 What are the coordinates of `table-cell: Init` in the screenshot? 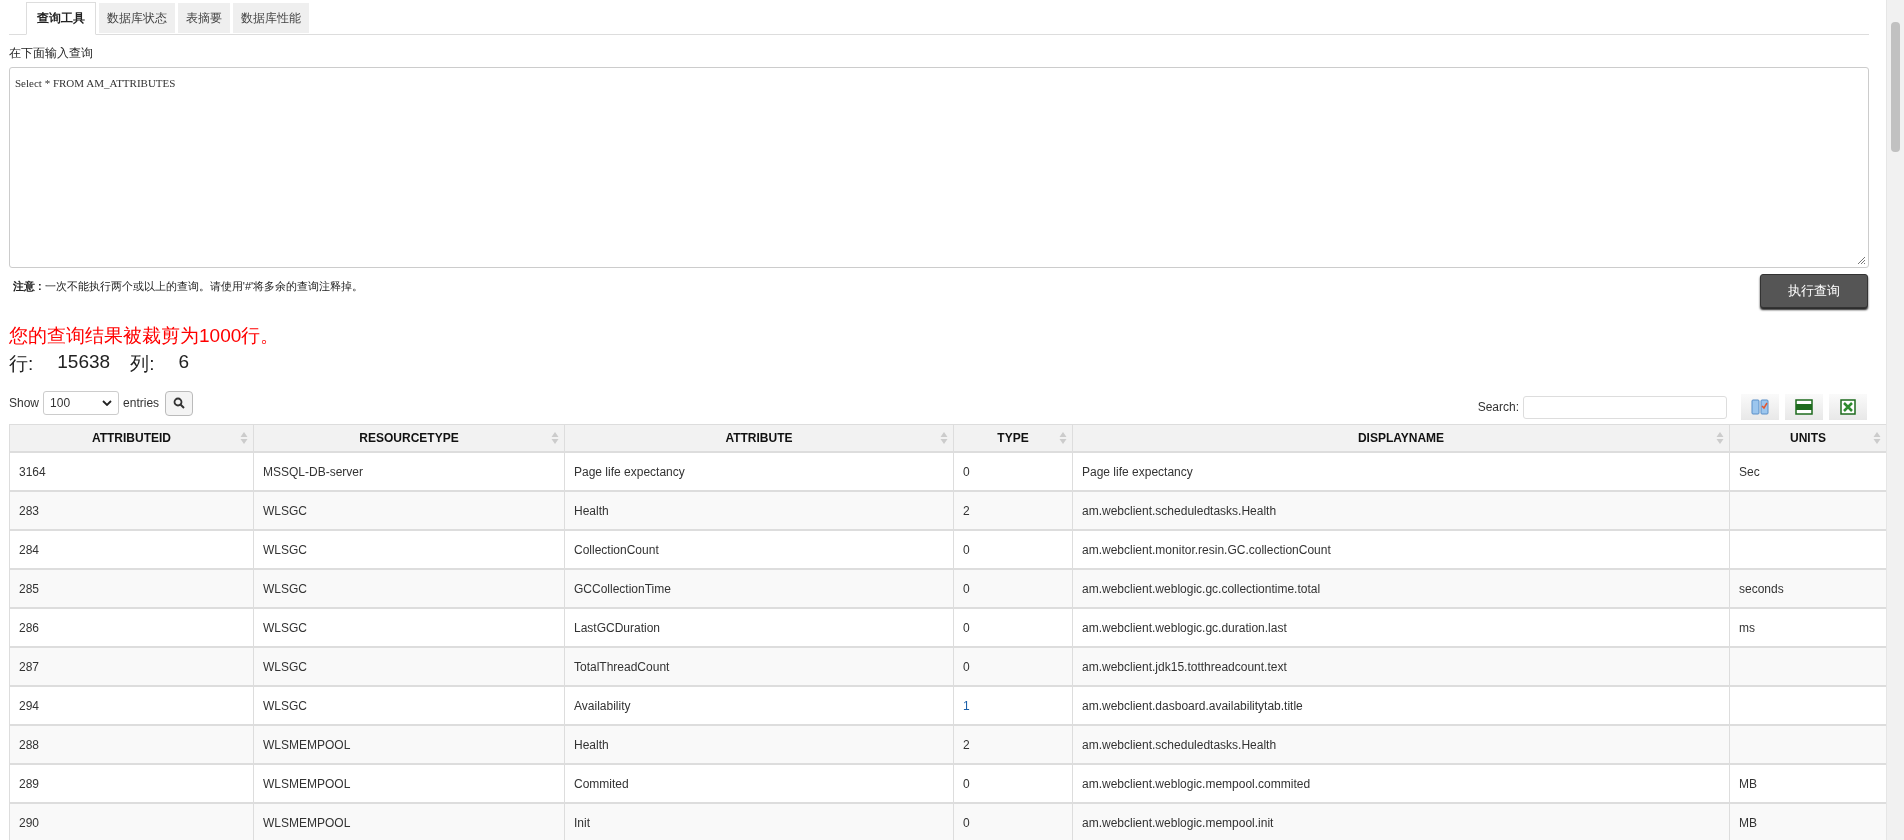 It's located at (759, 821).